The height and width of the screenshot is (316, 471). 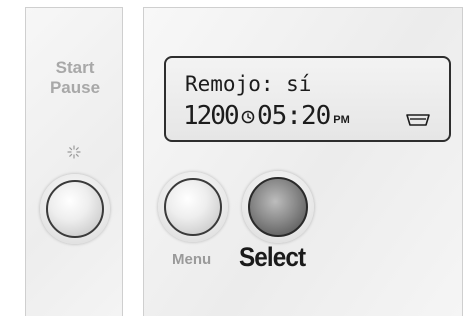 What do you see at coordinates (74, 152) in the screenshot?
I see `led-indicator-icon` at bounding box center [74, 152].